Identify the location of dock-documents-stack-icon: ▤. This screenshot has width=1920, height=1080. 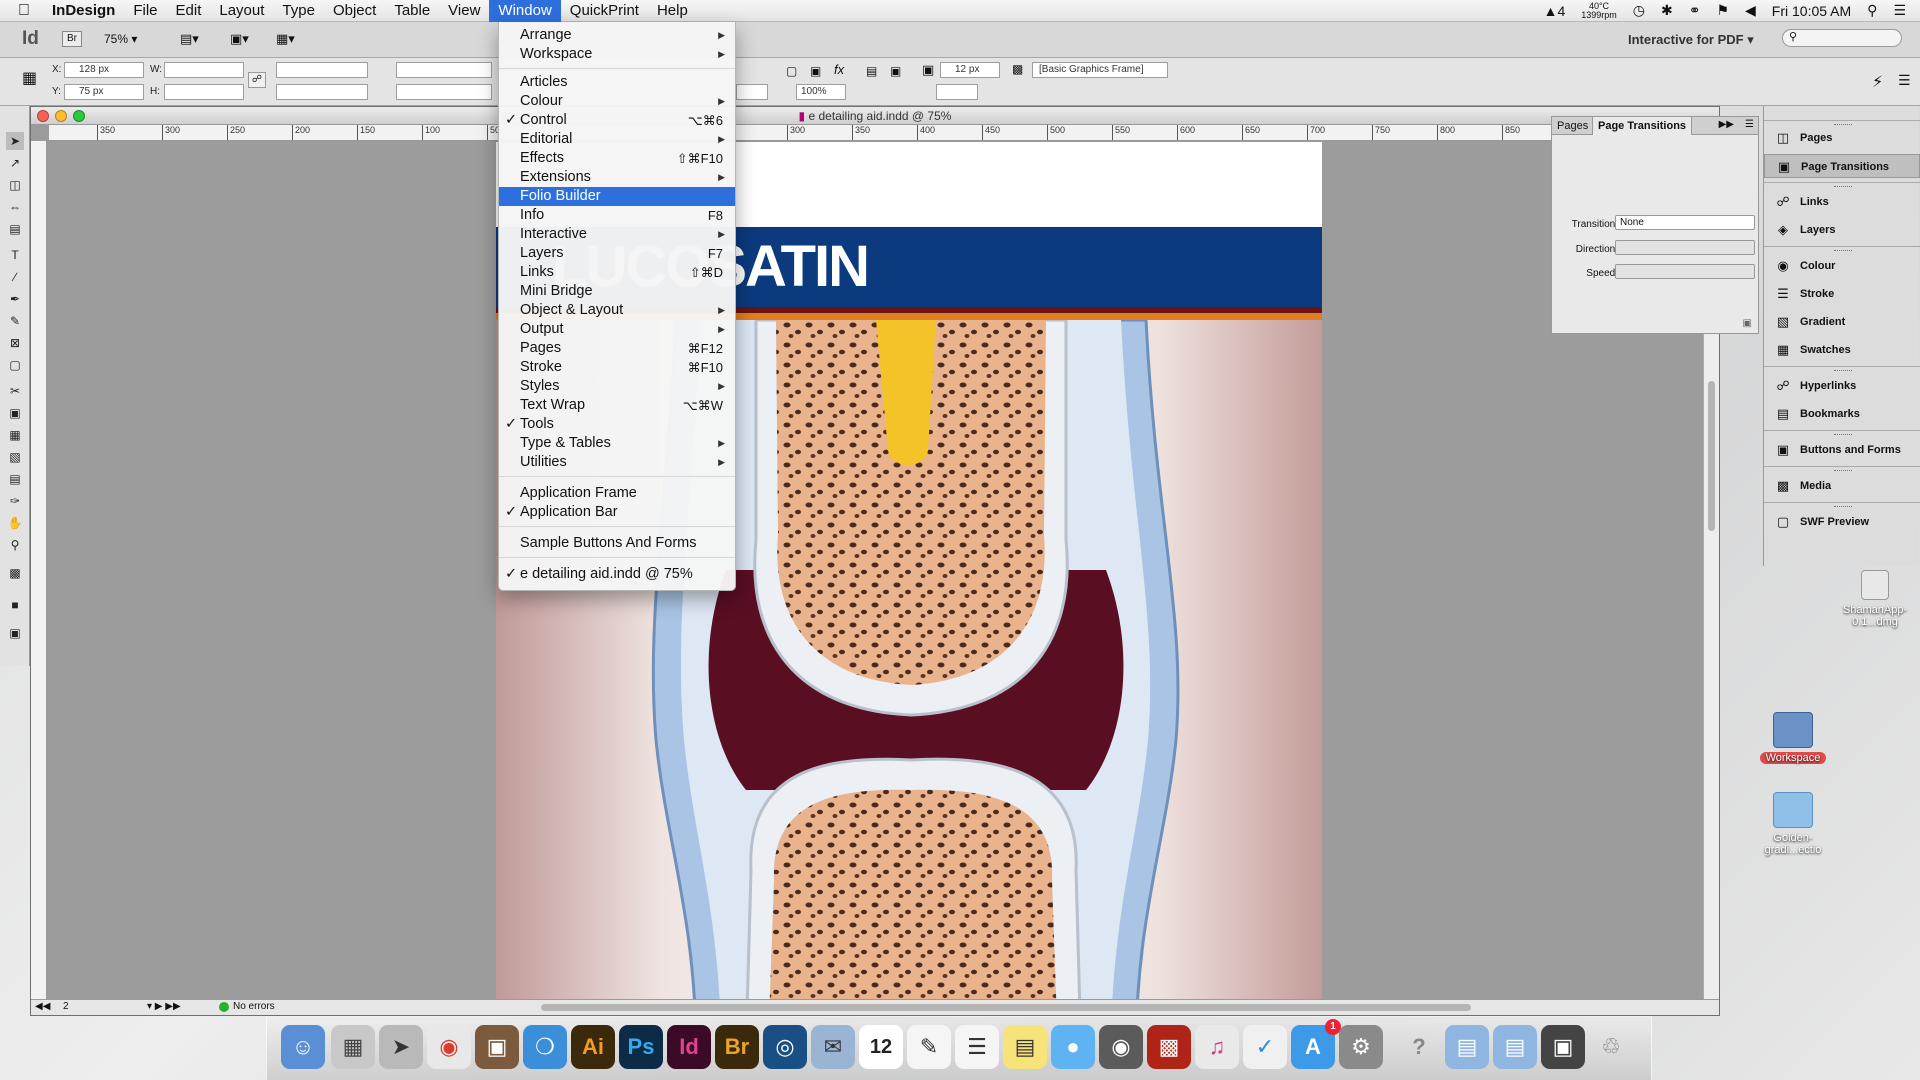
(1467, 1047).